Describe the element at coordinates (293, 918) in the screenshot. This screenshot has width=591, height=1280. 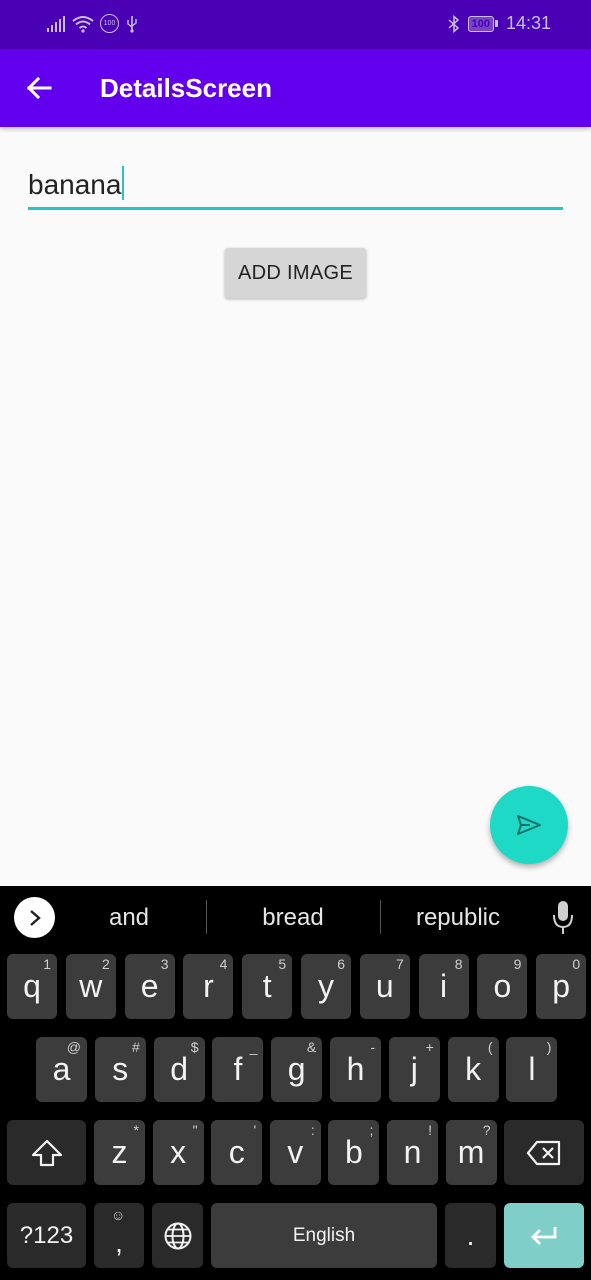
I see `suggestion-2: bread` at that location.